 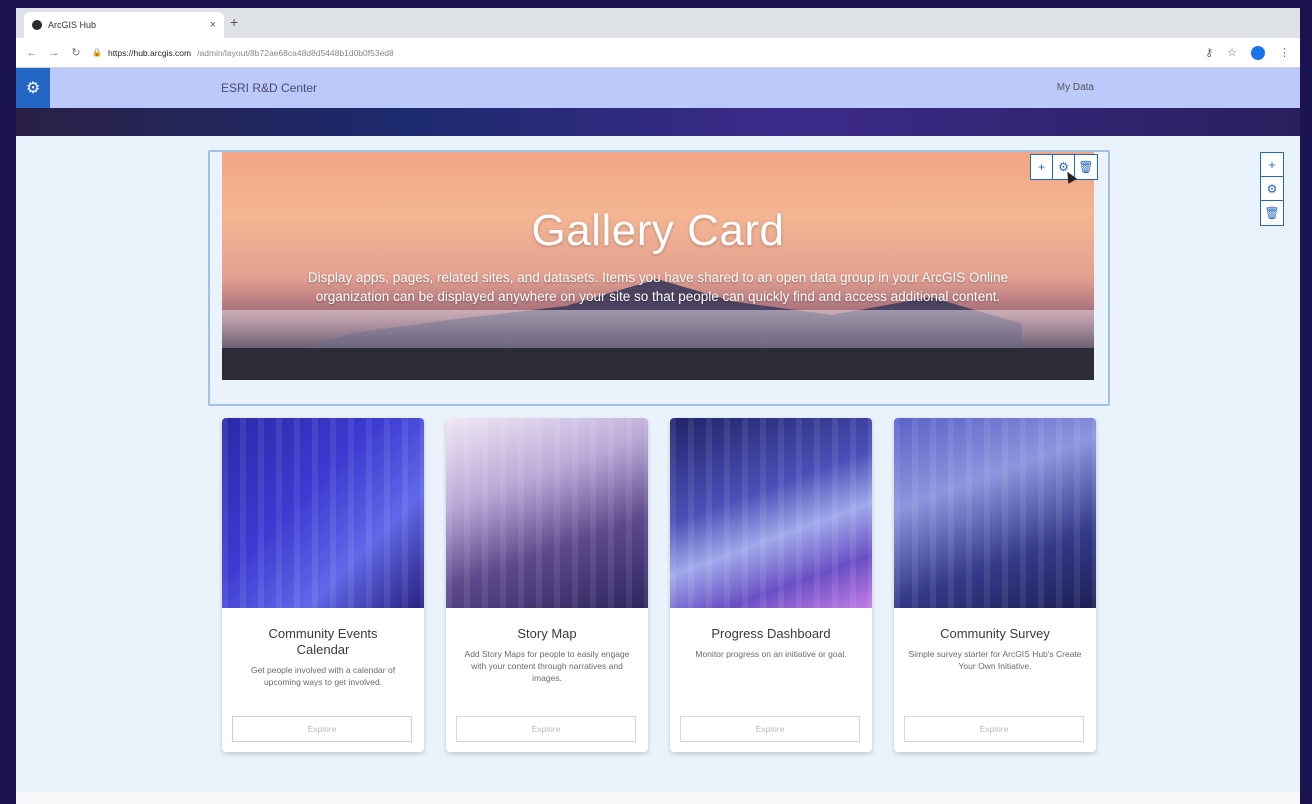 I want to click on new-tab-button: +, so click(x=234, y=22).